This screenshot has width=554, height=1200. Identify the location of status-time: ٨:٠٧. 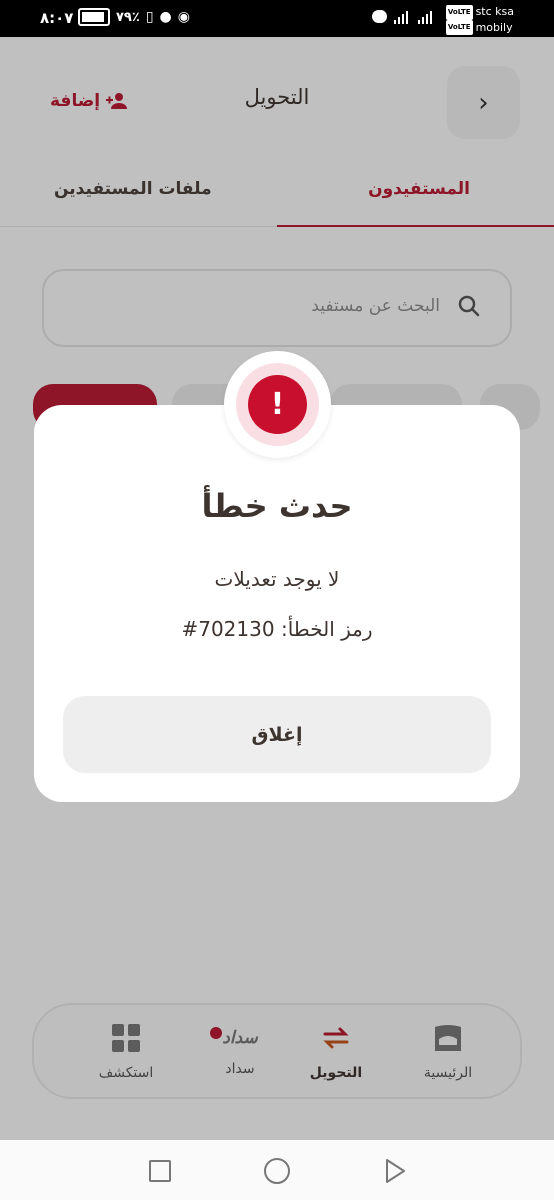
(57, 18).